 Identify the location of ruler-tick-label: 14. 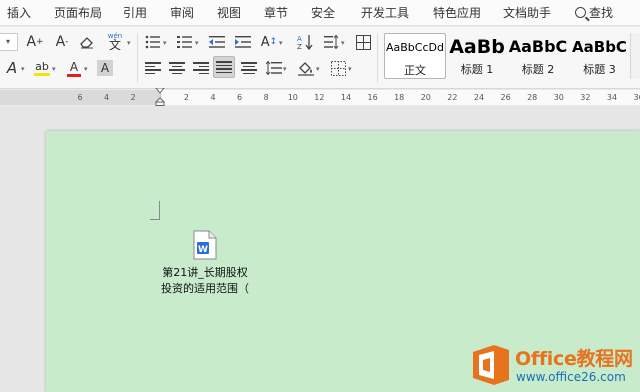
(346, 97).